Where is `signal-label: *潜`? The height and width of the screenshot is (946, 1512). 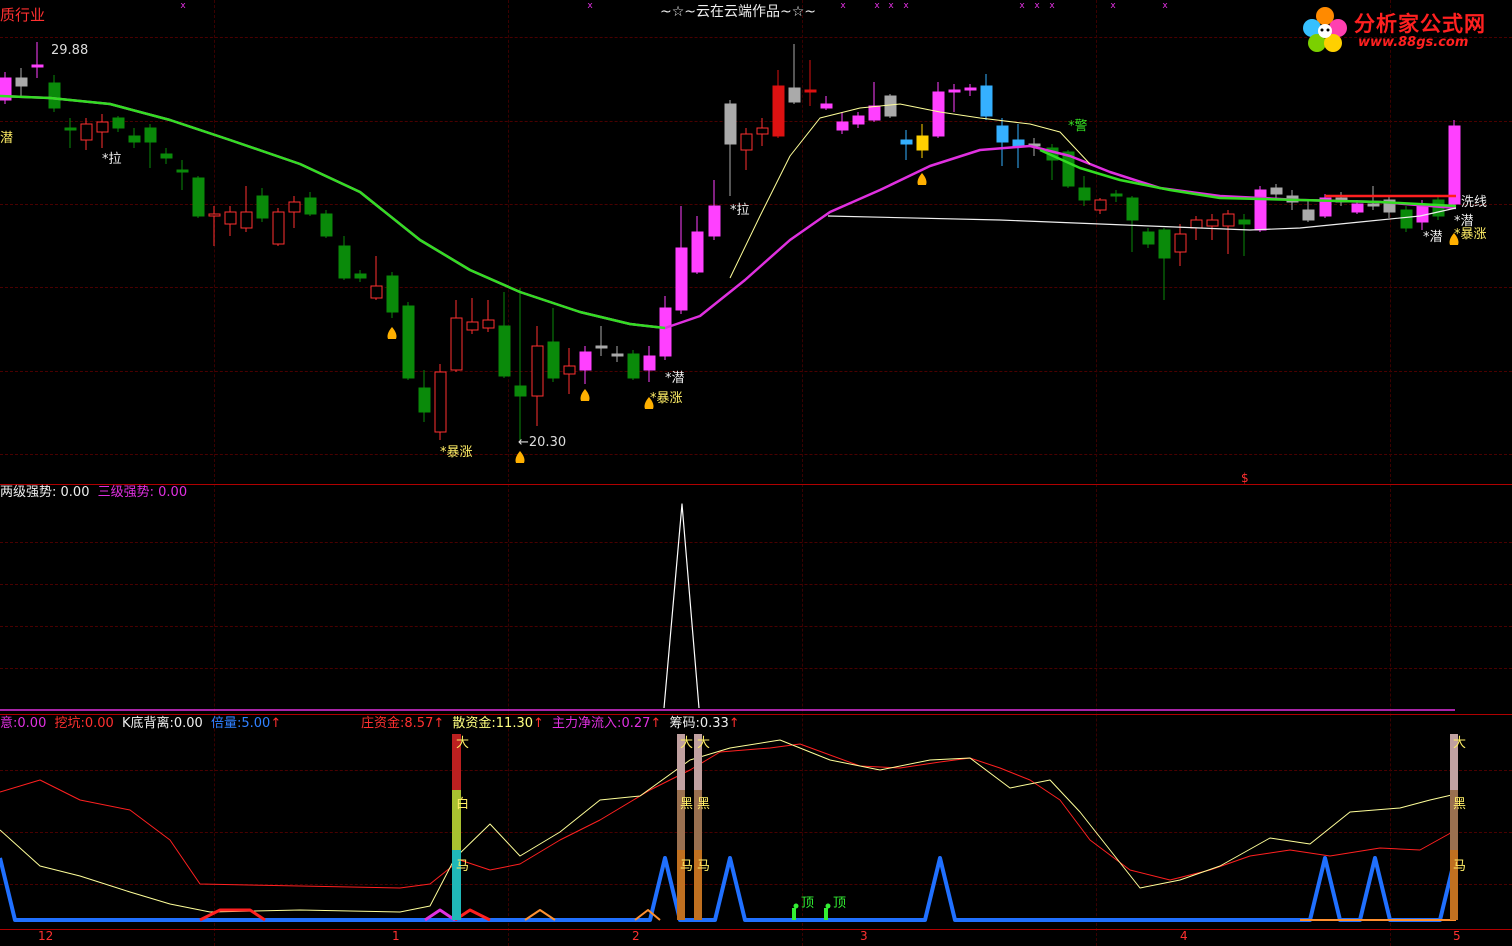 signal-label: *潜 is located at coordinates (675, 378).